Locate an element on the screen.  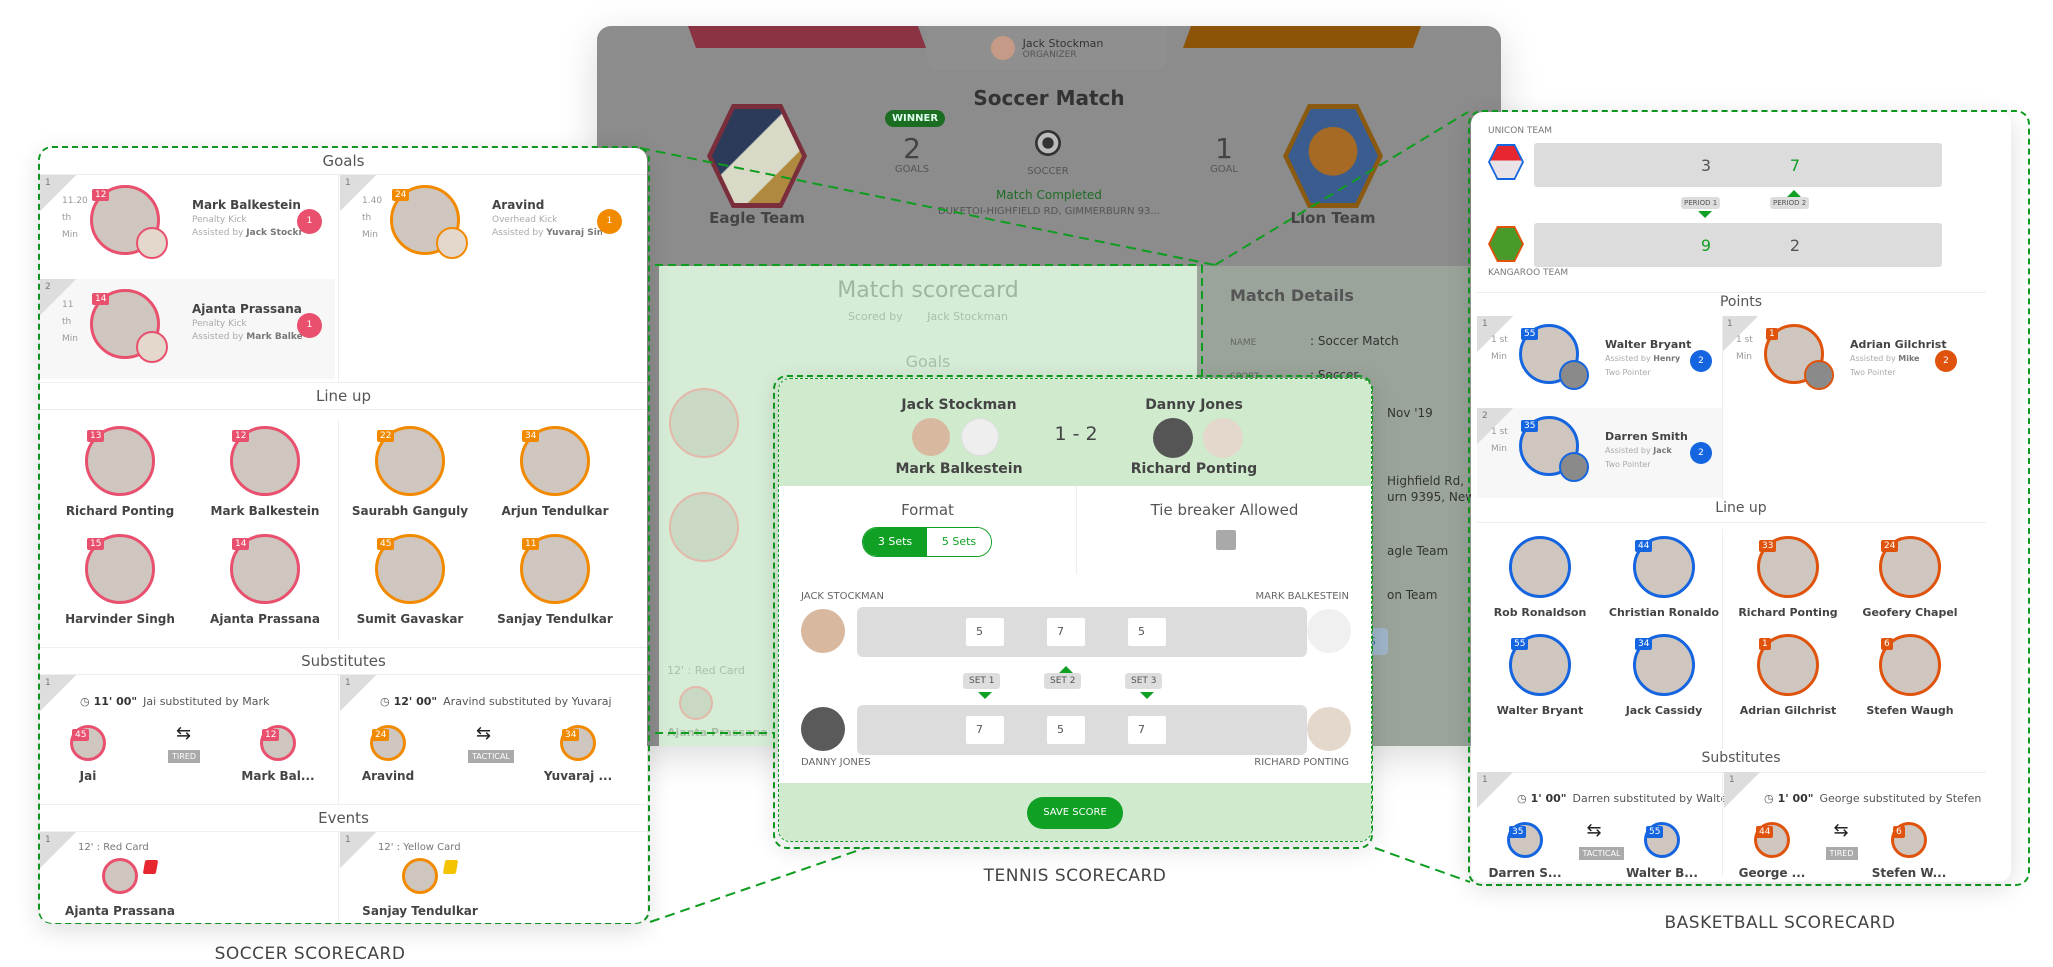
team1-player2-avatar is located at coordinates (980, 437).